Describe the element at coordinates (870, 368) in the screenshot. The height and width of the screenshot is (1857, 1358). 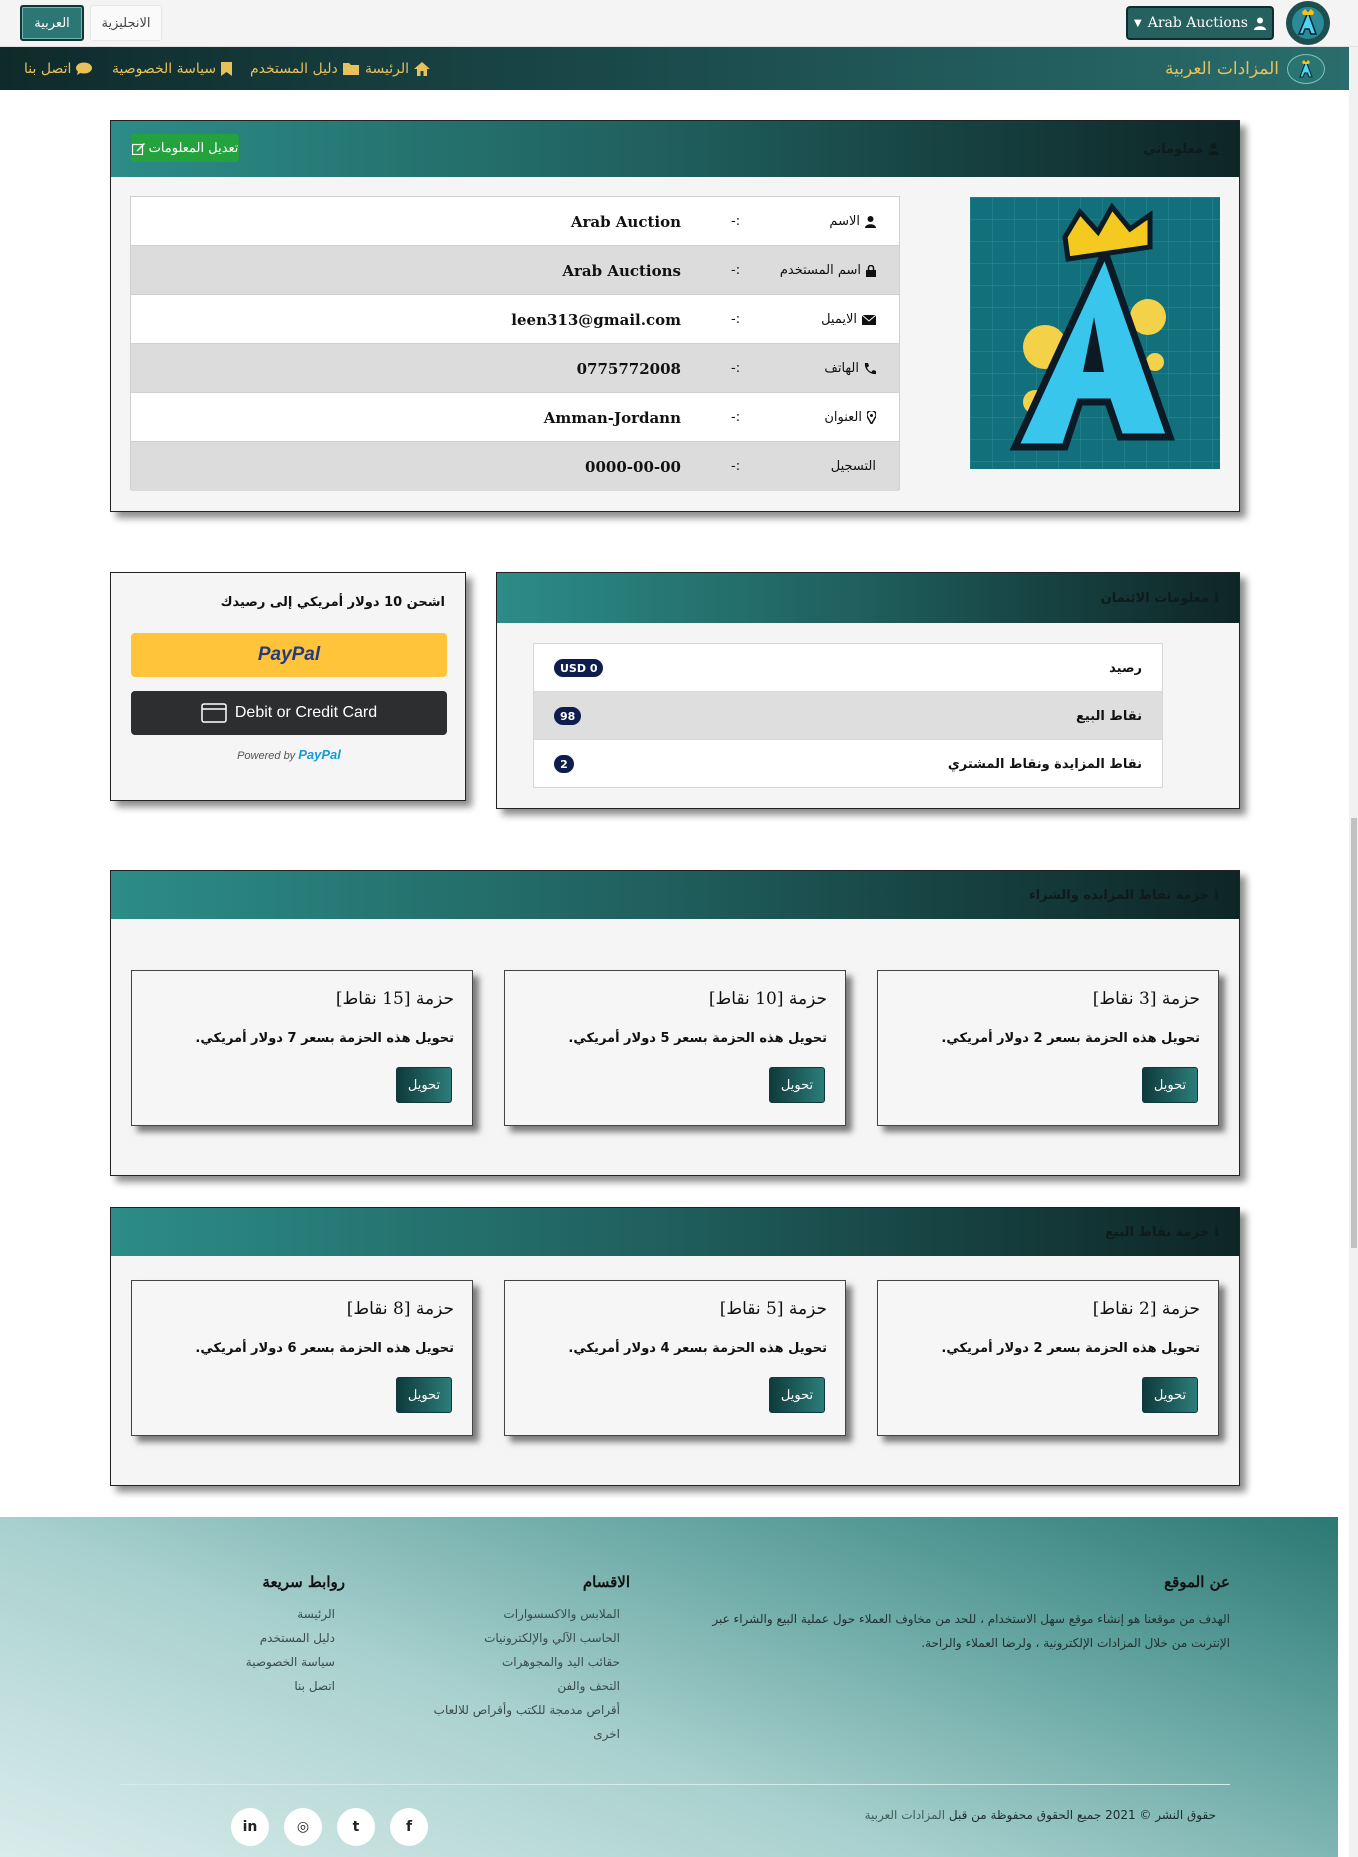
I see `phone-icon` at that location.